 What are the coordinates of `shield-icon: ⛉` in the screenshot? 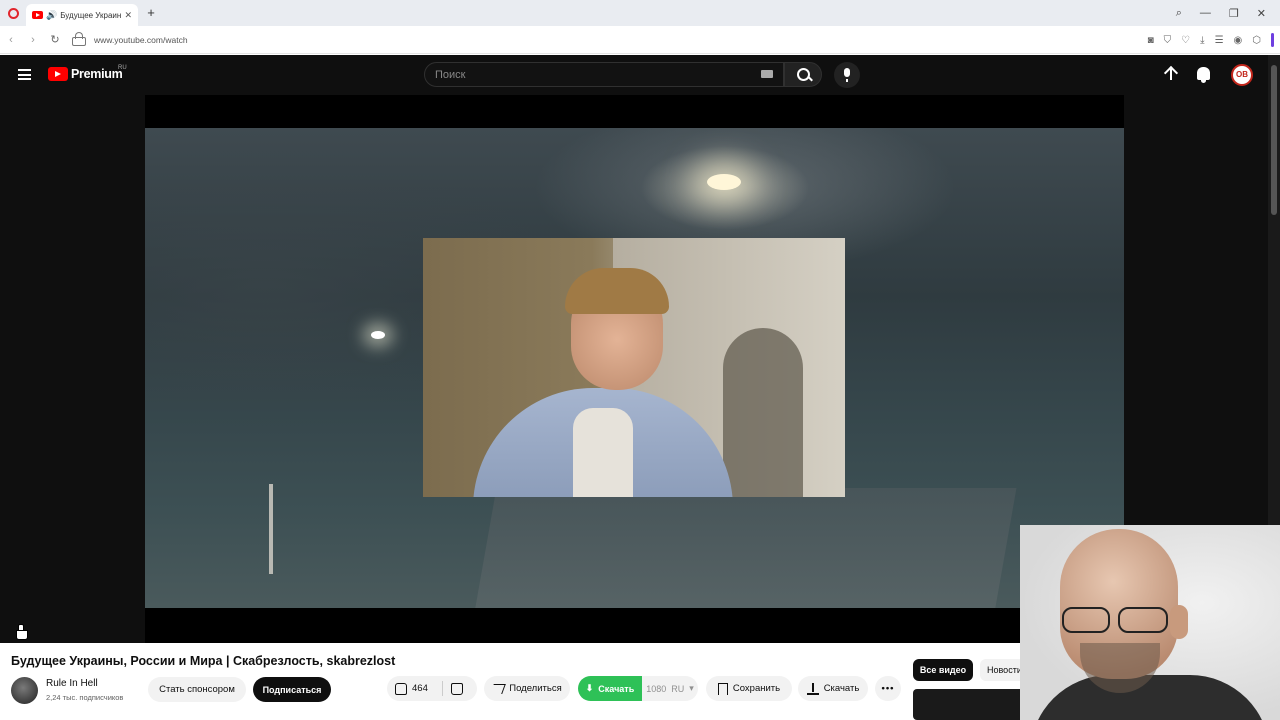 It's located at (1168, 40).